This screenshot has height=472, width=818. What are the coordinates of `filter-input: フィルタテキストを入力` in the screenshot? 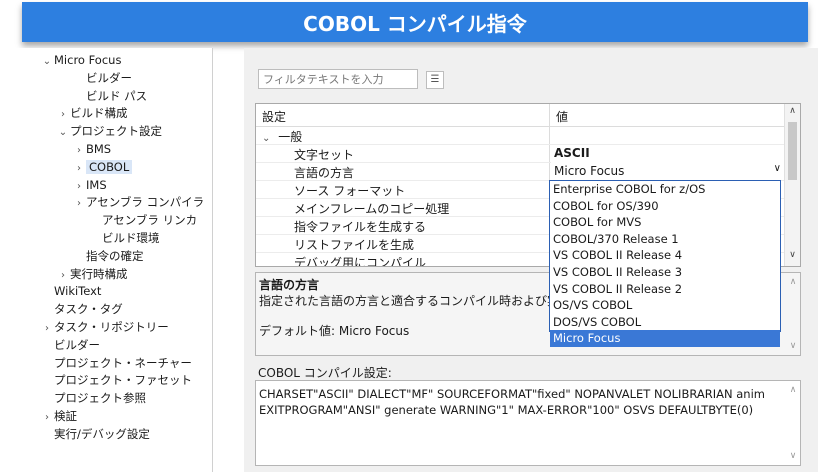 It's located at (338, 79).